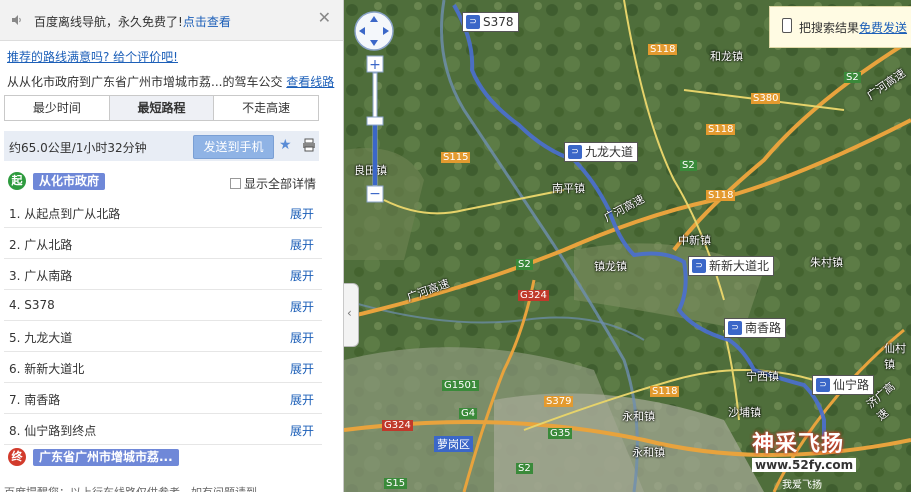  I want to click on phone-icon, so click(787, 25).